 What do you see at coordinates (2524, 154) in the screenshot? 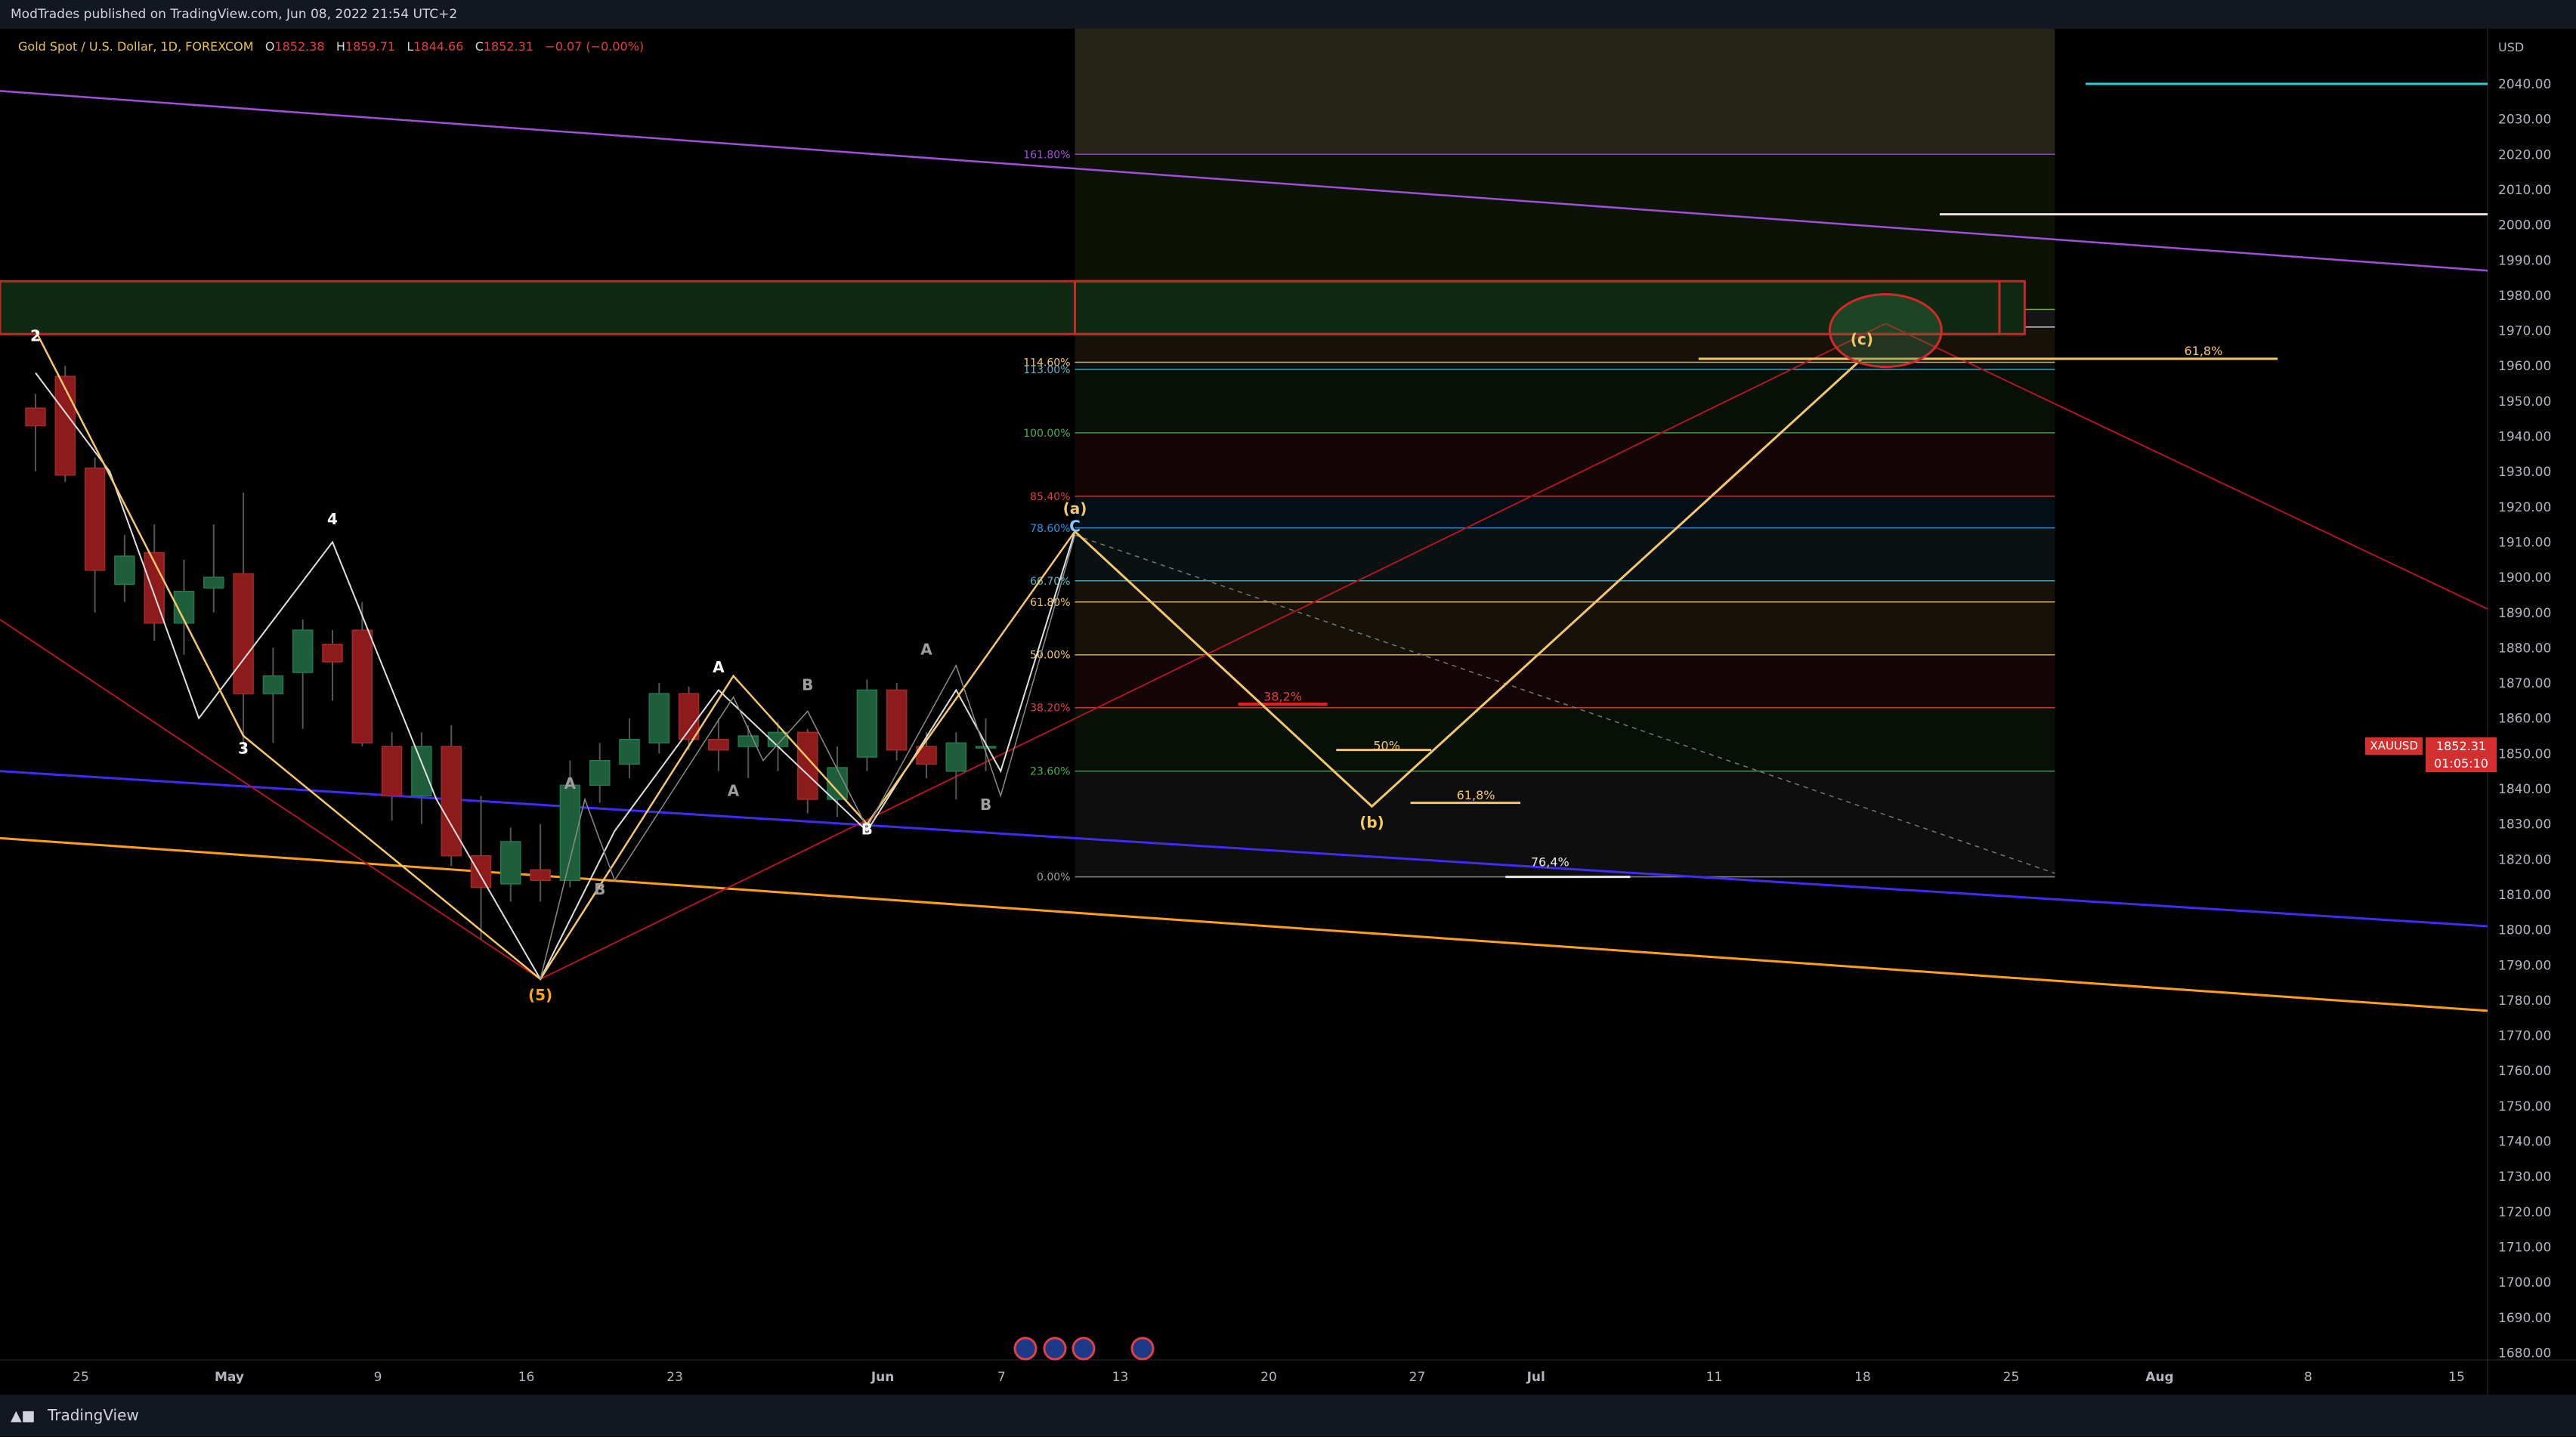
I see `price-tick-label: 2020.00` at bounding box center [2524, 154].